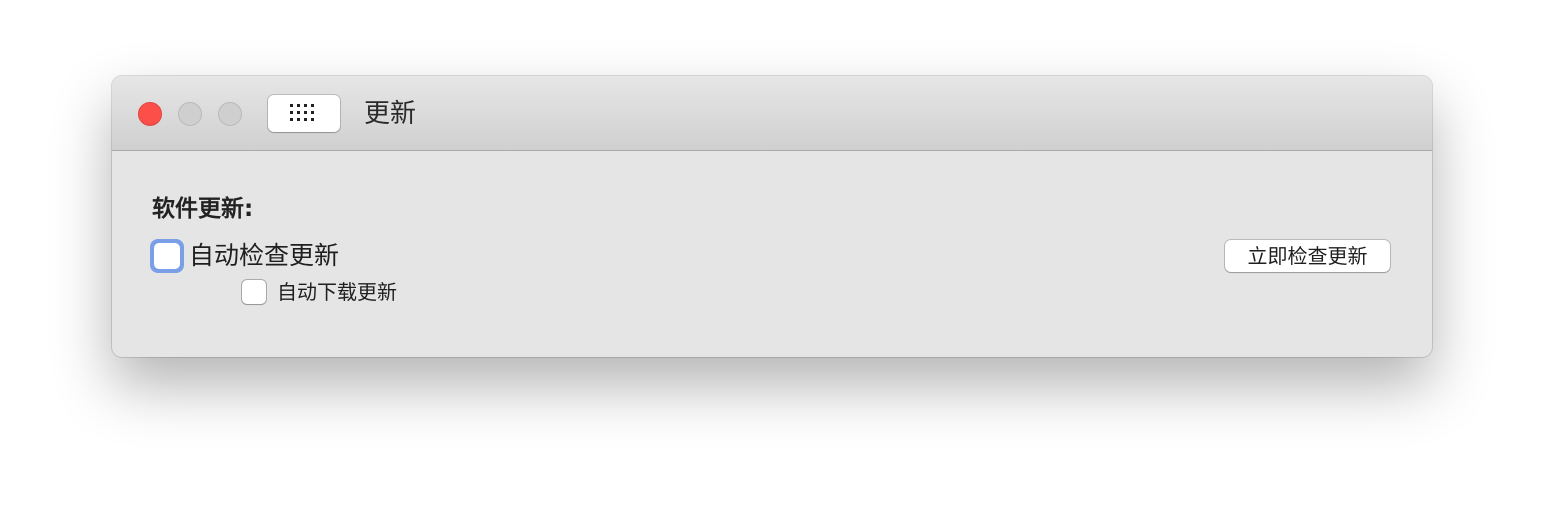 Image resolution: width=1544 pixels, height=506 pixels. What do you see at coordinates (1307, 256) in the screenshot?
I see `check-now-button: 立即检查更新` at bounding box center [1307, 256].